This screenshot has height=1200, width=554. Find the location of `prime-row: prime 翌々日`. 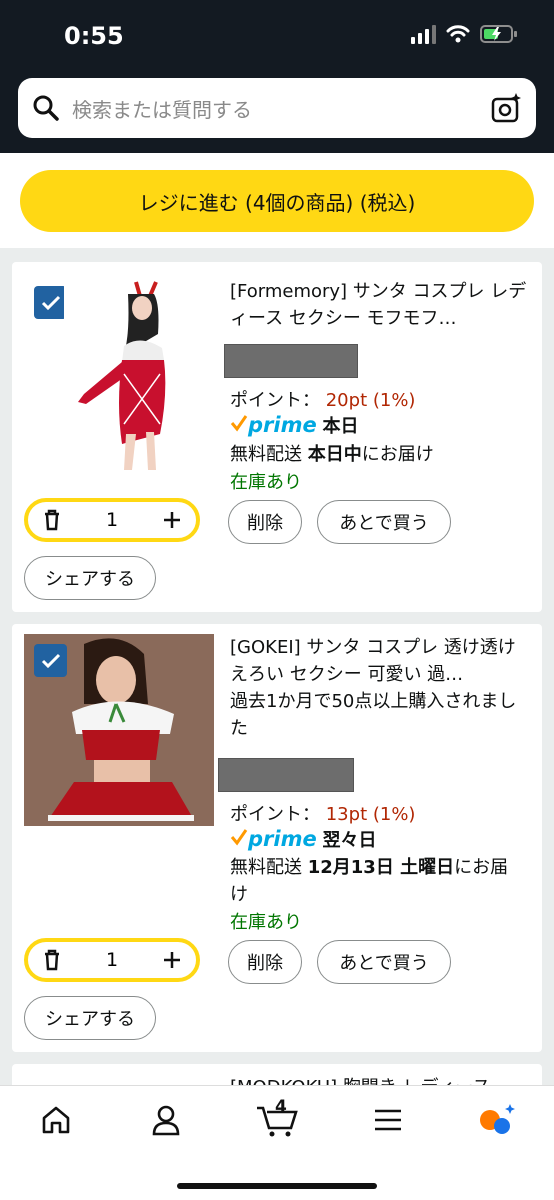

prime-row: prime 翌々日 is located at coordinates (303, 839).